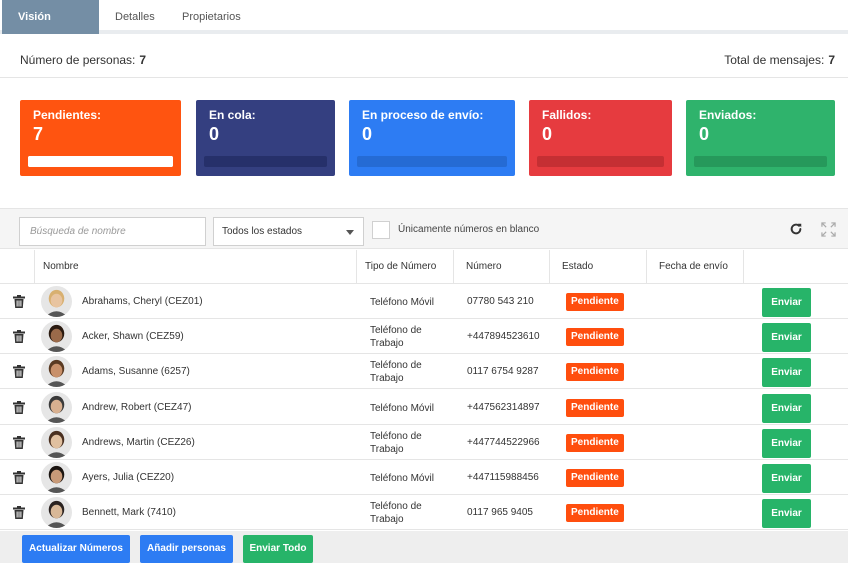 The width and height of the screenshot is (848, 563). What do you see at coordinates (100, 138) in the screenshot?
I see `card-pendientes: Pendientes: 7` at bounding box center [100, 138].